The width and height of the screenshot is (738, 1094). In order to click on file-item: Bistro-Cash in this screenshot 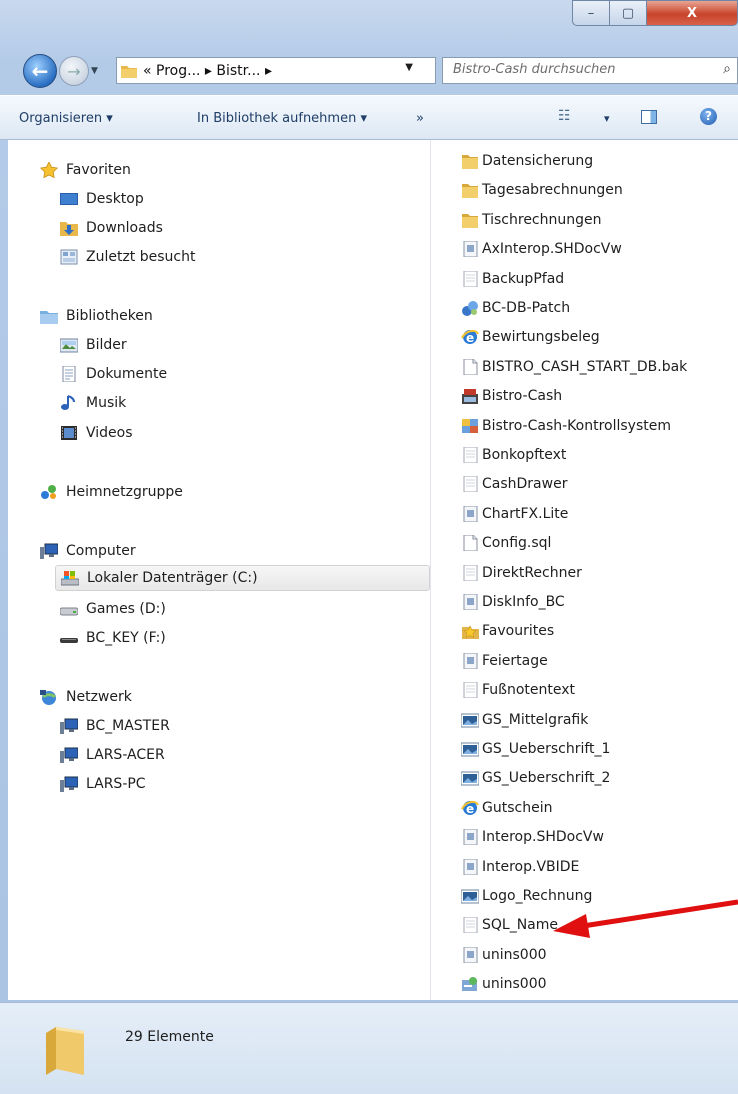, I will do `click(511, 396)`.